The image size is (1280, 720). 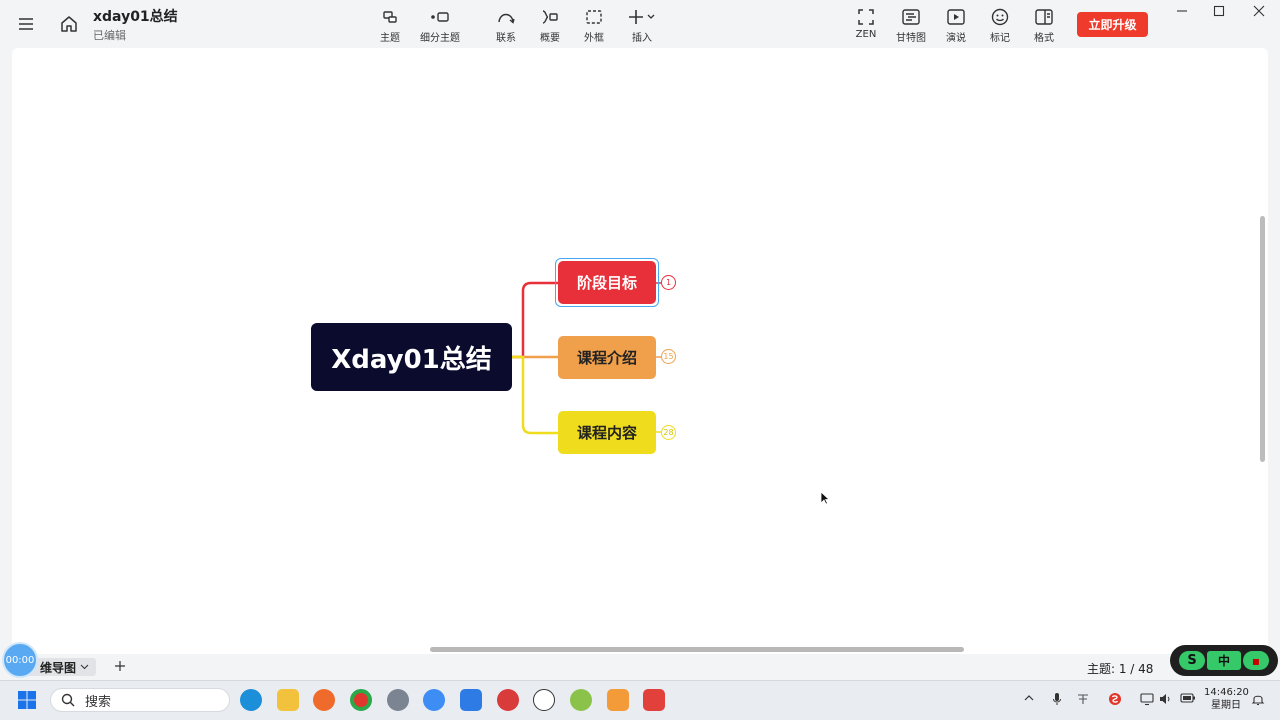 I want to click on battery-icon, so click(x=1188, y=699).